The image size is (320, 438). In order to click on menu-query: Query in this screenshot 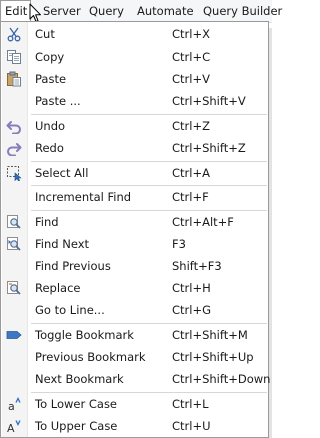, I will do `click(106, 11)`.